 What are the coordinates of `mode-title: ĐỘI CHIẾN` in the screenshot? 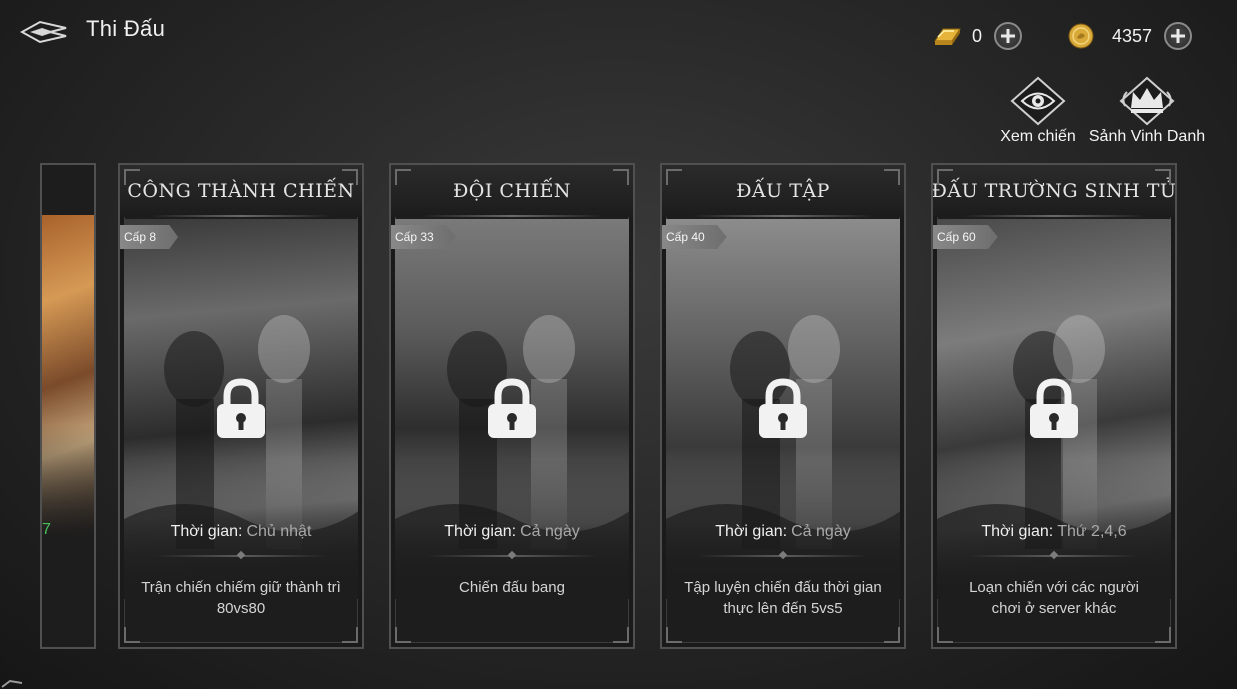 It's located at (512, 191).